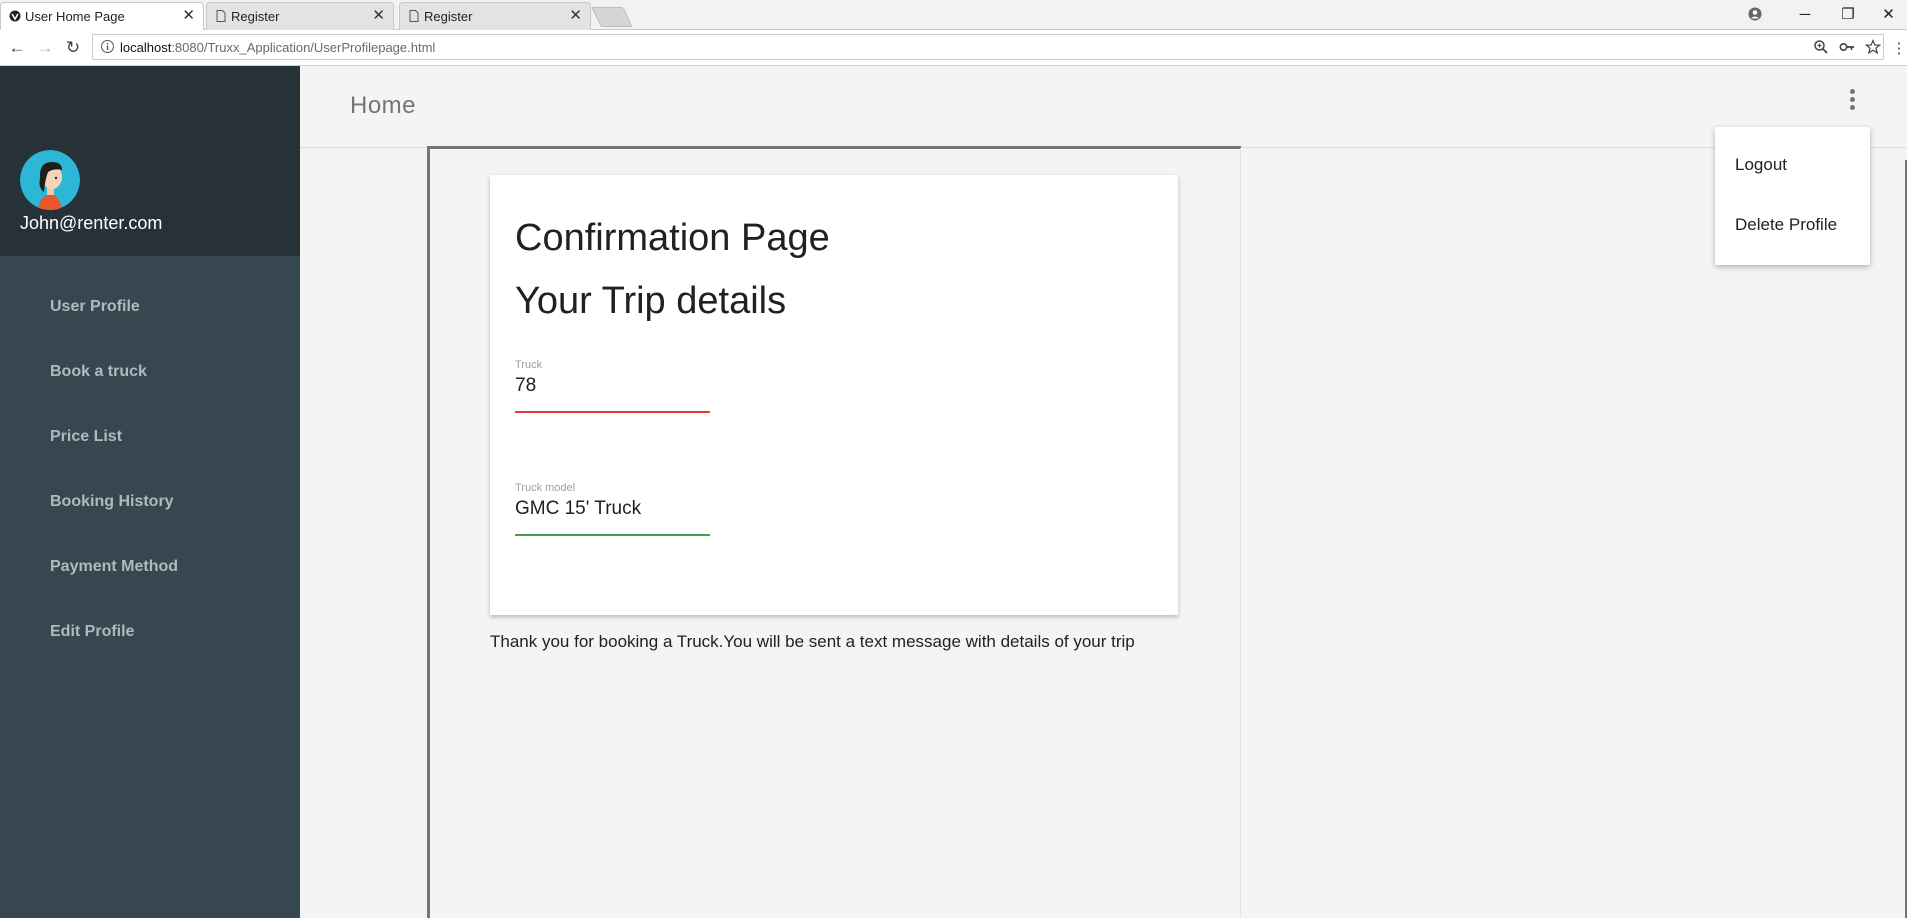  What do you see at coordinates (529, 365) in the screenshot?
I see `truck-field-label: Truck` at bounding box center [529, 365].